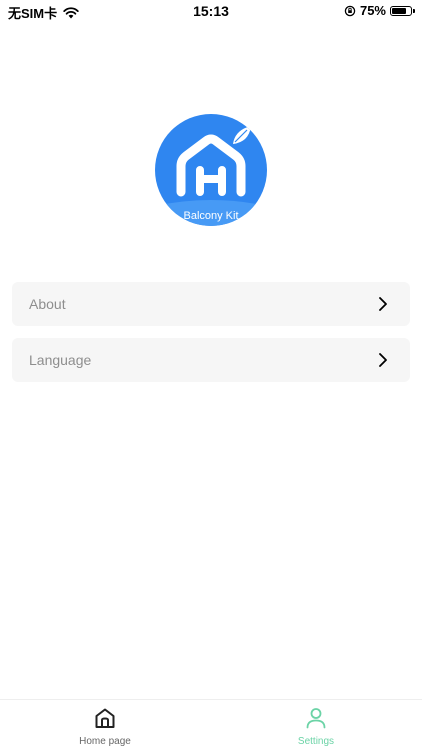 The width and height of the screenshot is (422, 751). What do you see at coordinates (60, 360) in the screenshot?
I see `menu-item-label: Language` at bounding box center [60, 360].